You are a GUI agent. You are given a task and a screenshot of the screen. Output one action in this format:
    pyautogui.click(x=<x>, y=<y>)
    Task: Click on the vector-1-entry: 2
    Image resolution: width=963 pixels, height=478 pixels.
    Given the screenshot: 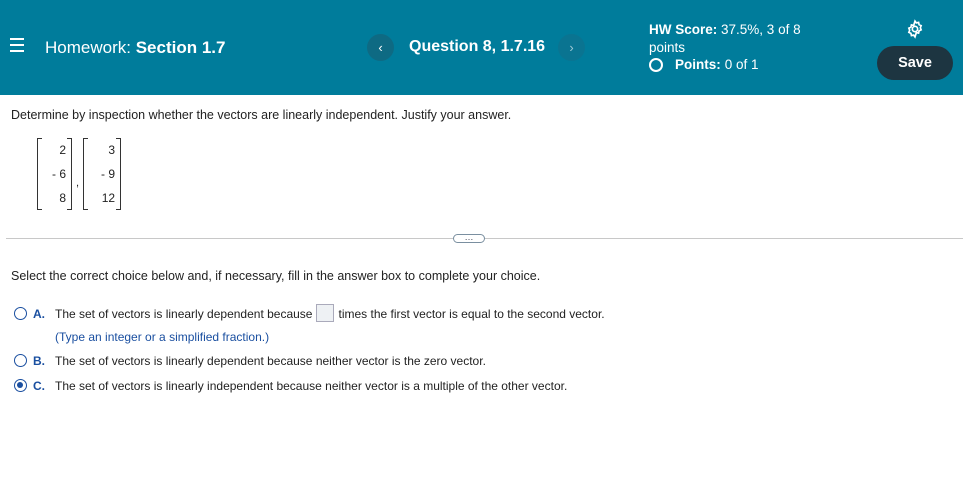 What is the action you would take?
    pyautogui.click(x=62, y=150)
    